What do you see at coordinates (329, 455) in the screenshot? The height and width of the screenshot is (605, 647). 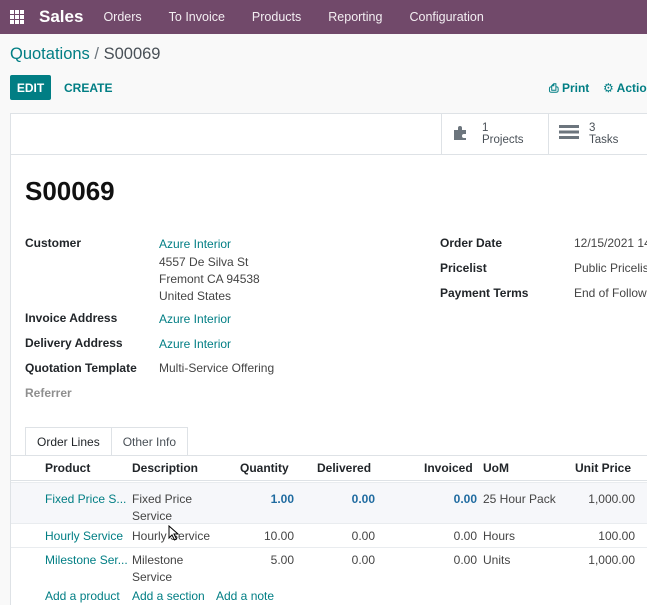 I see `tab-divider` at bounding box center [329, 455].